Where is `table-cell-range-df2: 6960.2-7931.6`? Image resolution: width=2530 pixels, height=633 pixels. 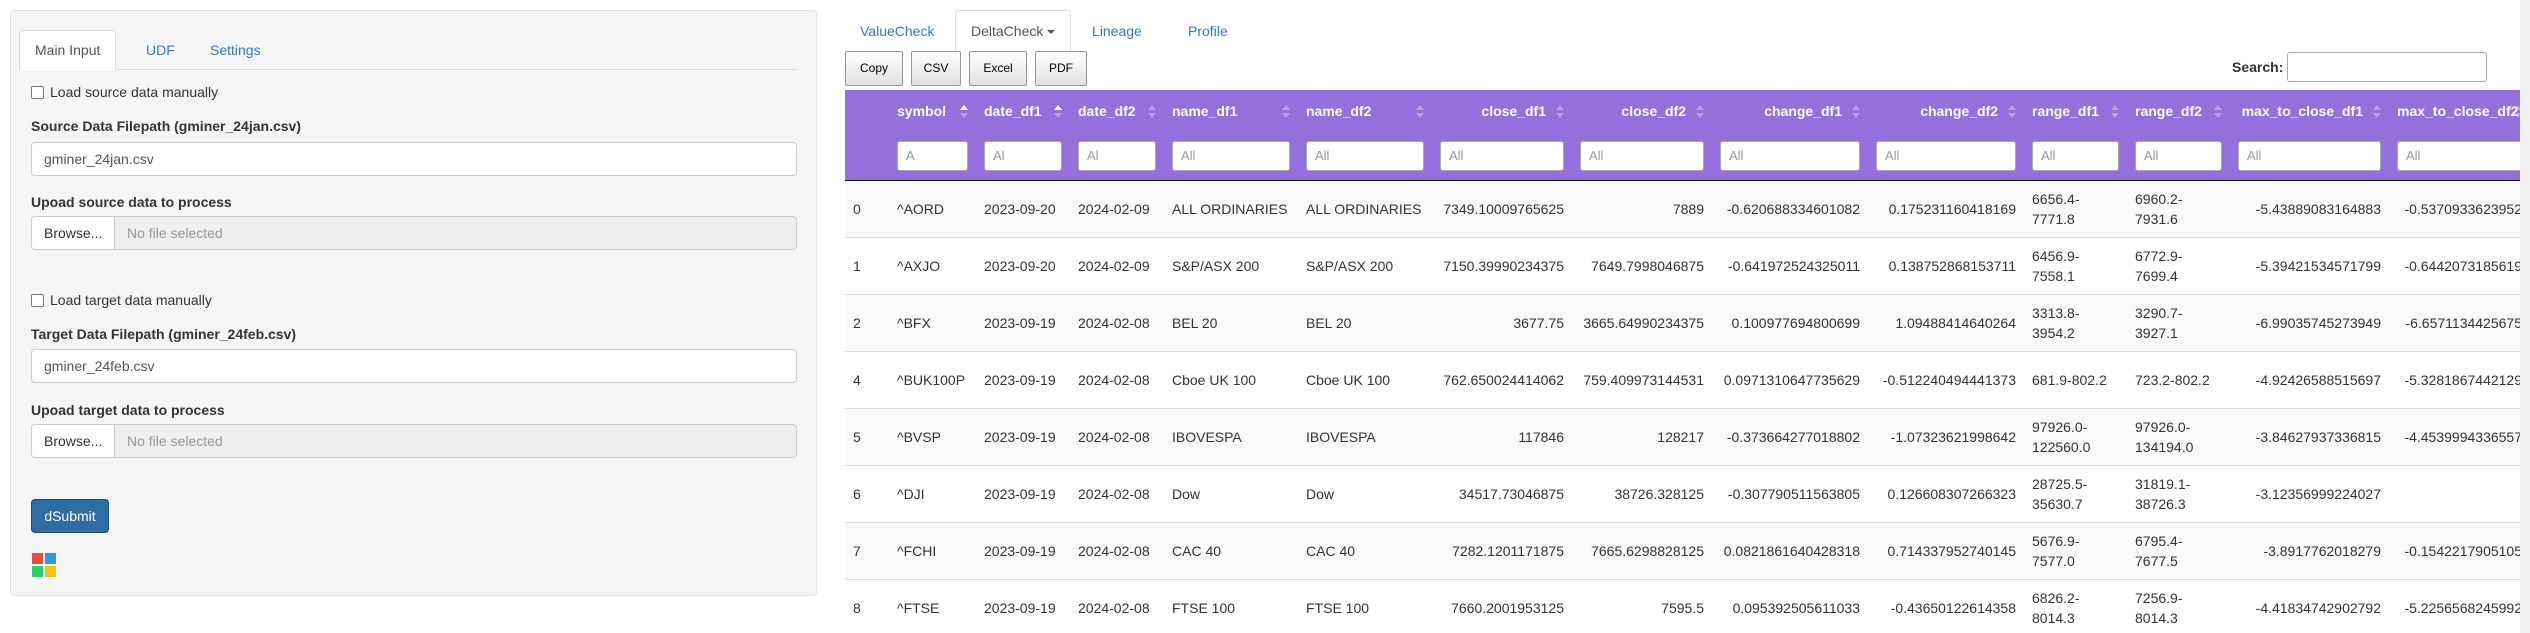 table-cell-range-df2: 6960.2-7931.6 is located at coordinates (2178, 208).